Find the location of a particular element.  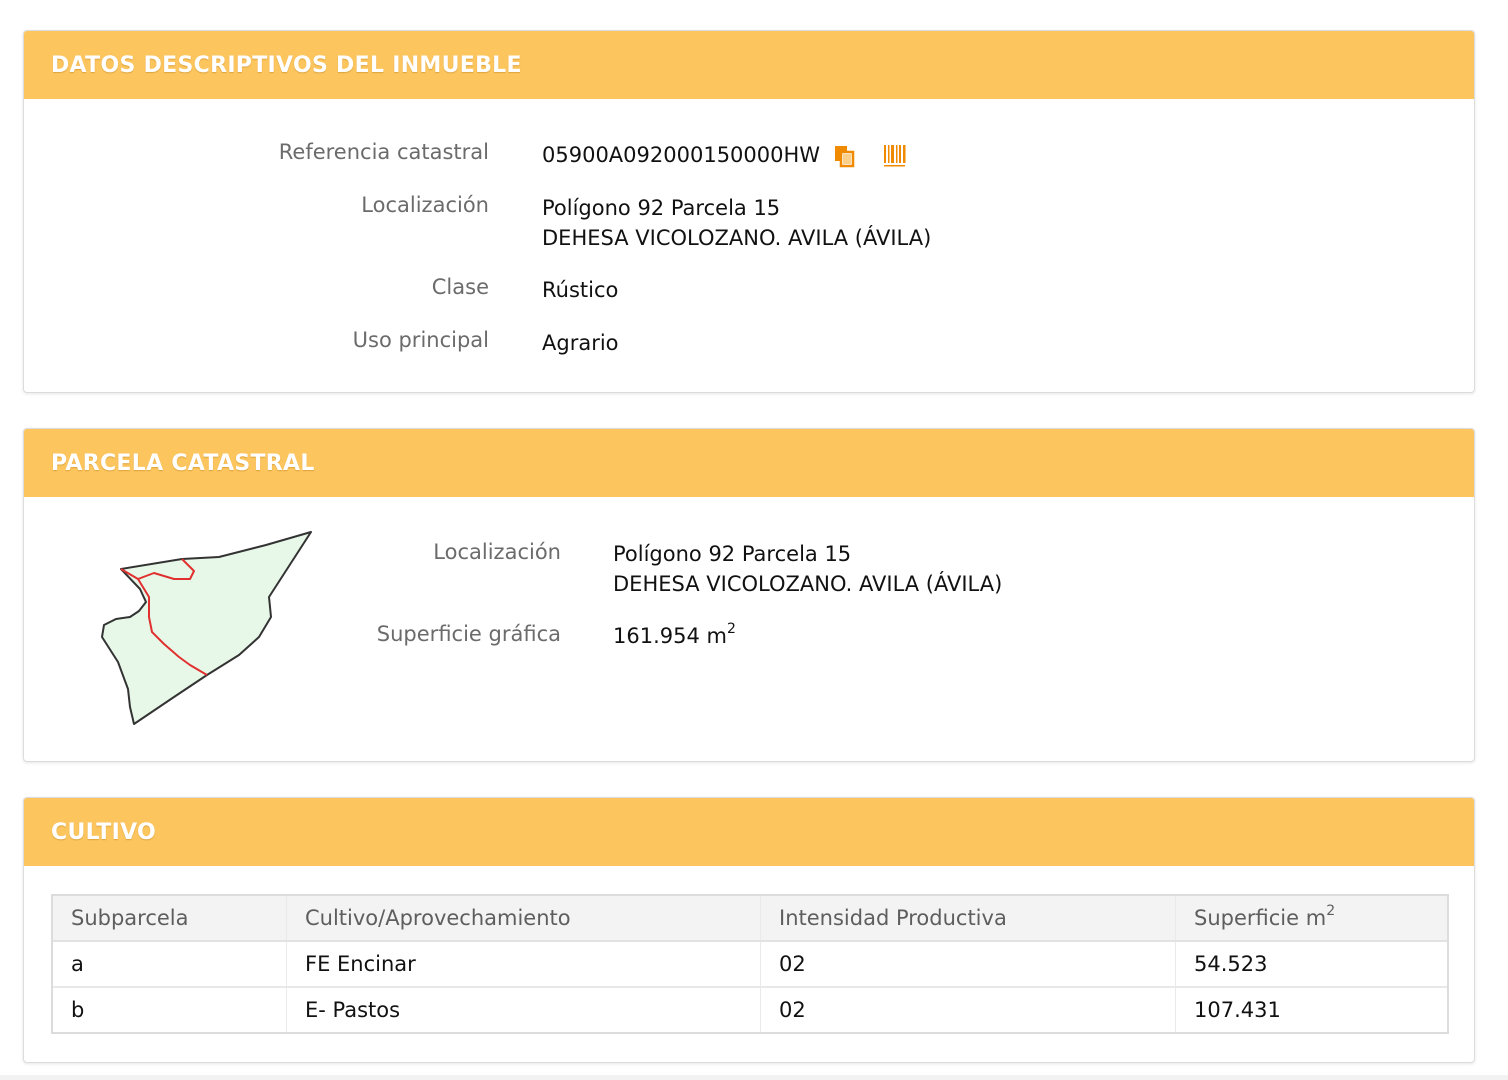

inmueble-panel-header: DATOS DESCRIPTIVOS DEL INMUEBLE is located at coordinates (749, 65).